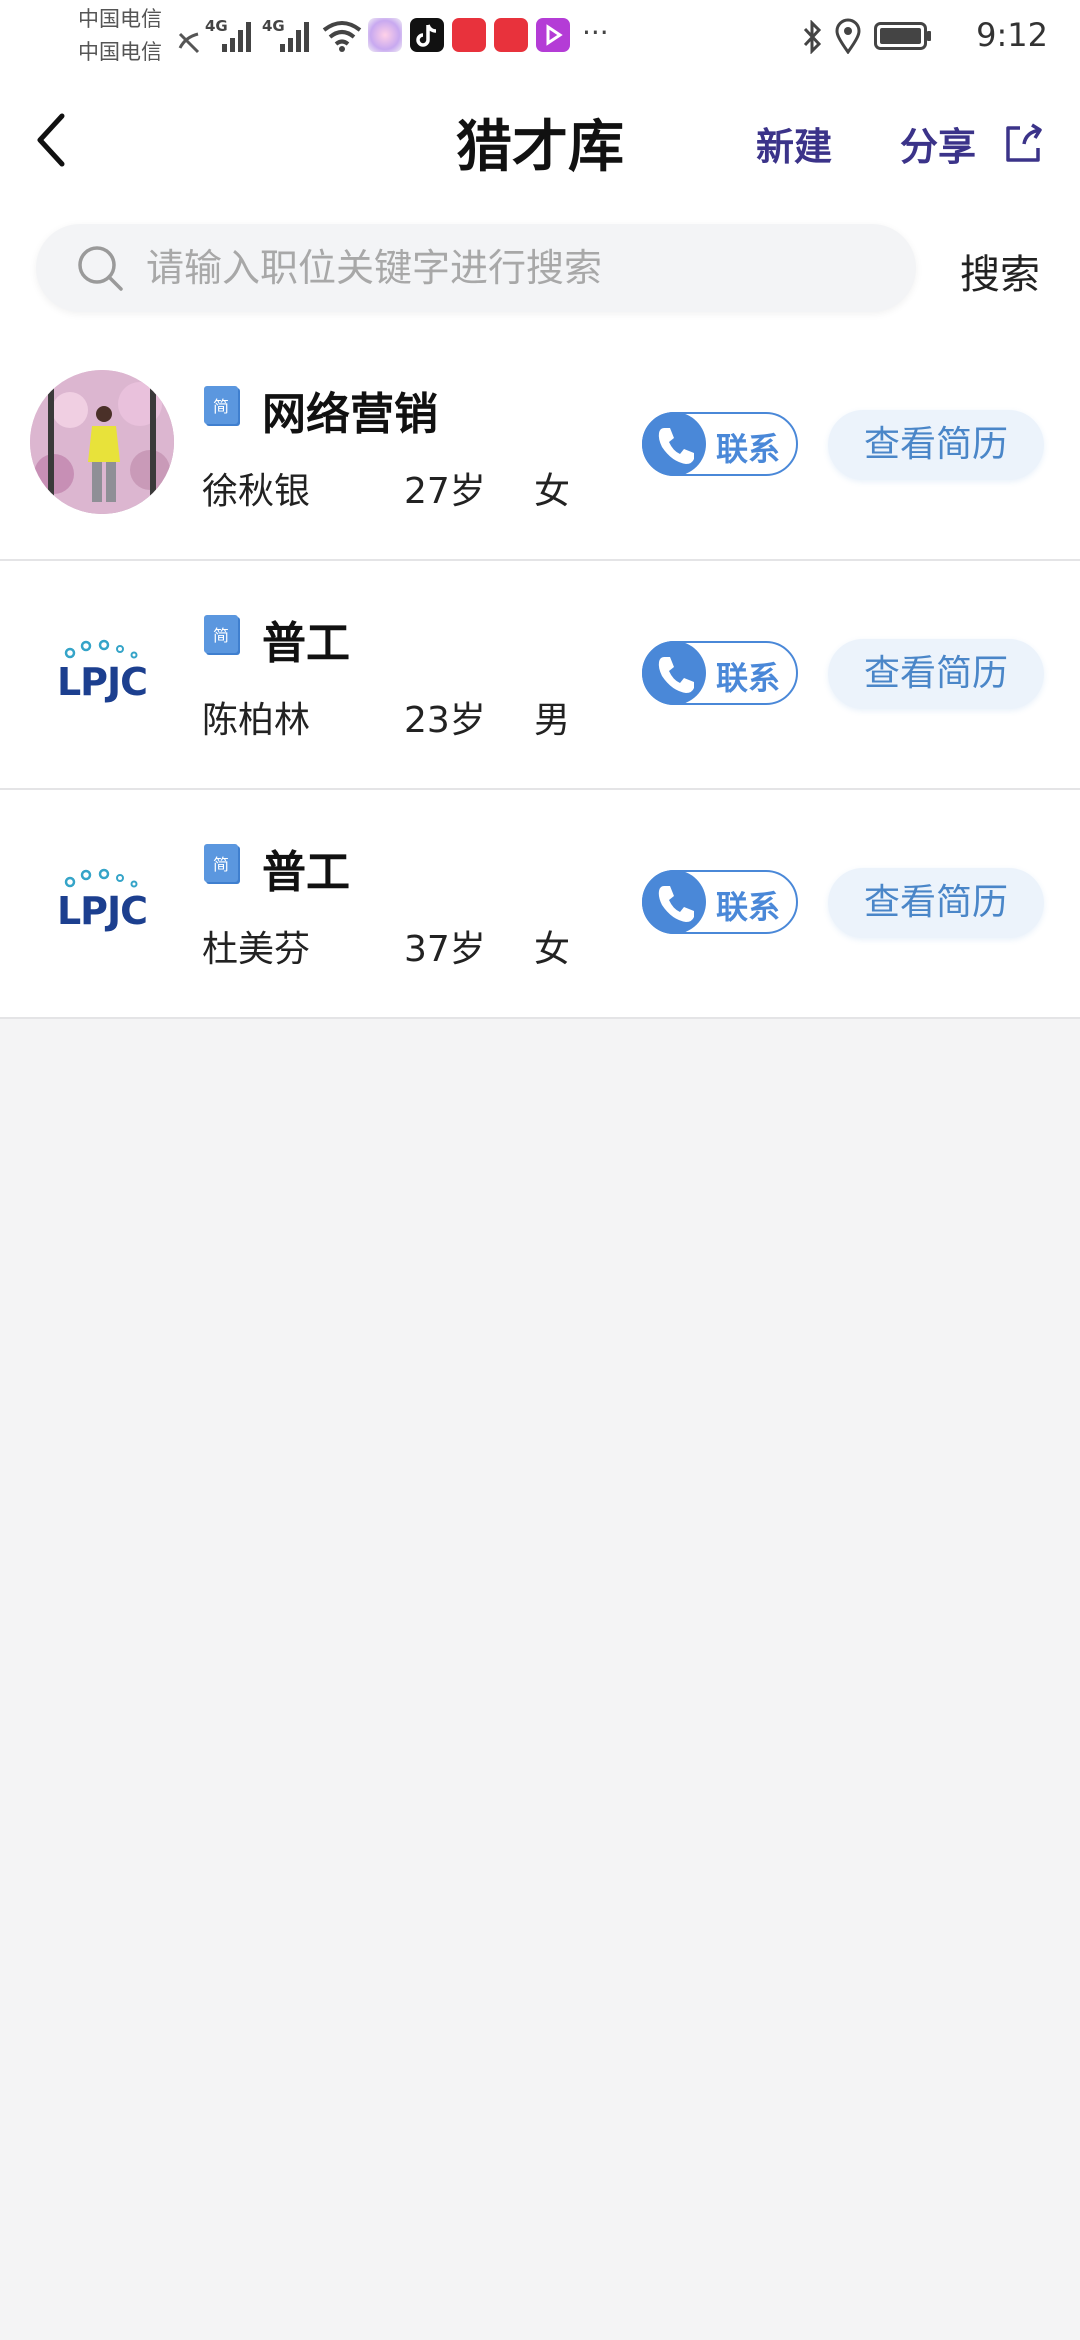  Describe the element at coordinates (294, 37) in the screenshot. I see `signal-2-icon` at that location.